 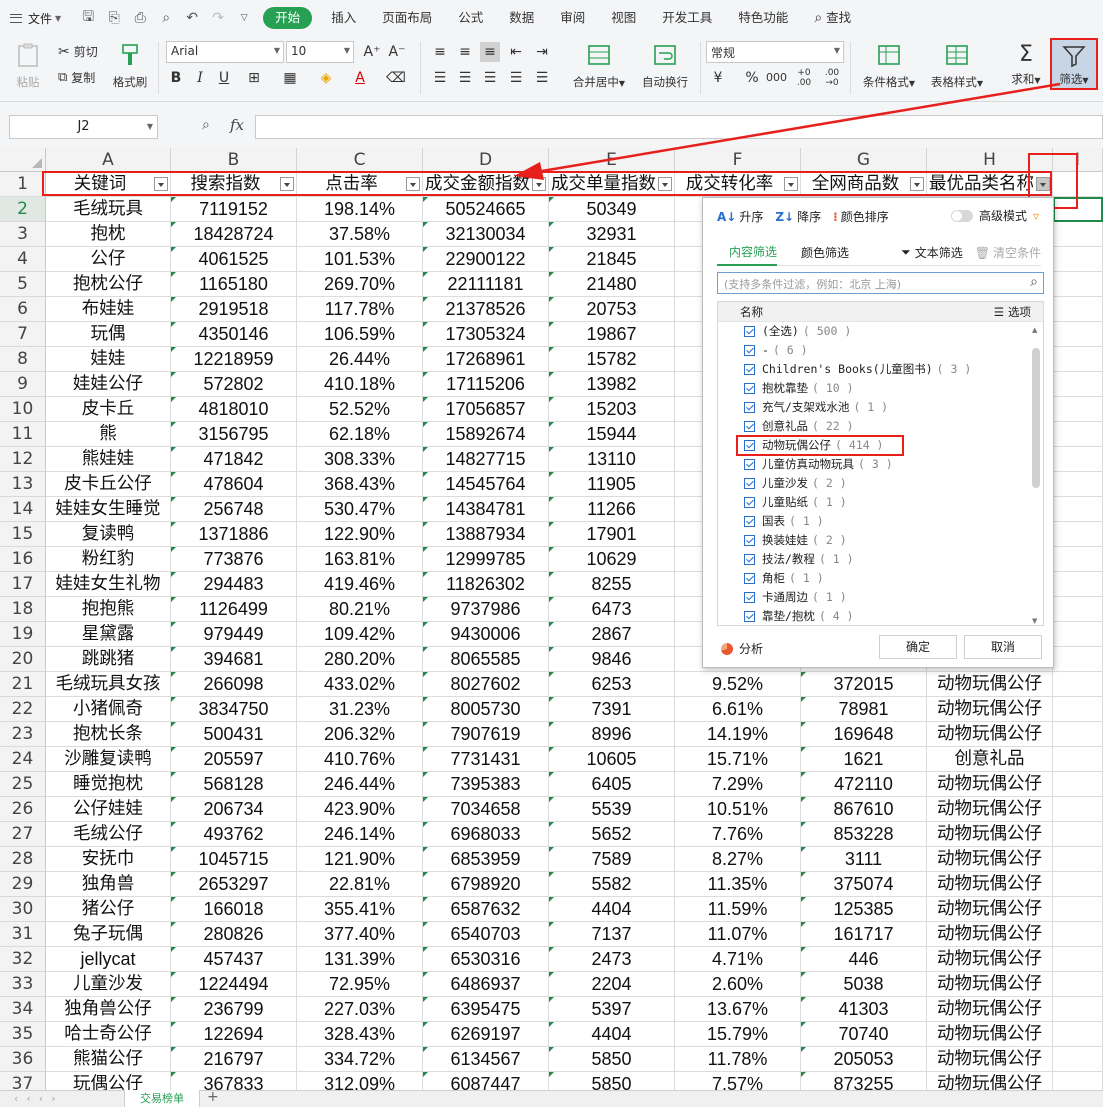 What do you see at coordinates (880, 483) in the screenshot?
I see `filter-list-item: 儿童沙发 ( 2 )` at bounding box center [880, 483].